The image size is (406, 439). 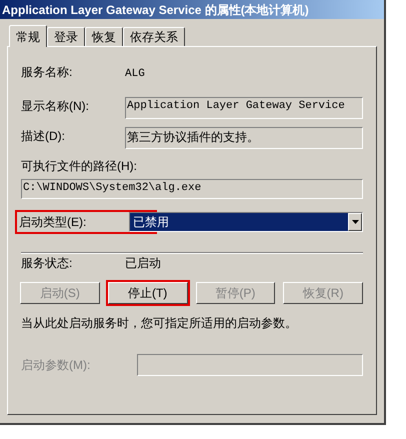 What do you see at coordinates (55, 105) in the screenshot?
I see `field-label: 显示名称(N):` at bounding box center [55, 105].